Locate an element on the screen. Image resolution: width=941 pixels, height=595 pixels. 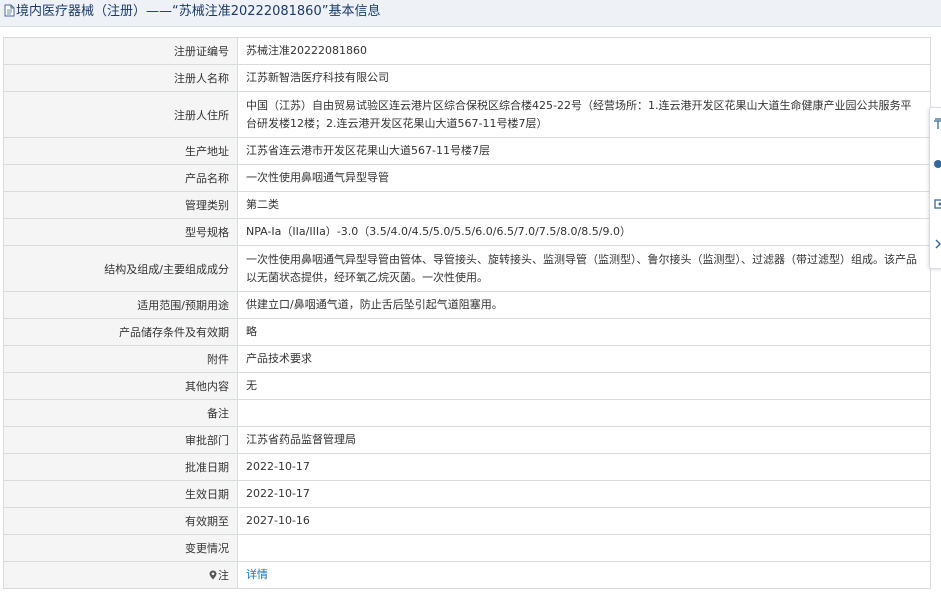
row-label: 注册证编号 is located at coordinates (120, 51).